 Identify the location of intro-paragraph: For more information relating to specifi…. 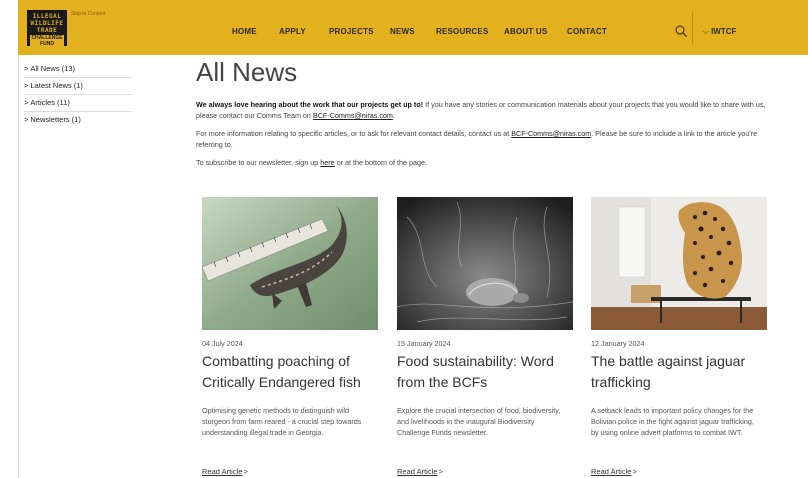
(483, 139).